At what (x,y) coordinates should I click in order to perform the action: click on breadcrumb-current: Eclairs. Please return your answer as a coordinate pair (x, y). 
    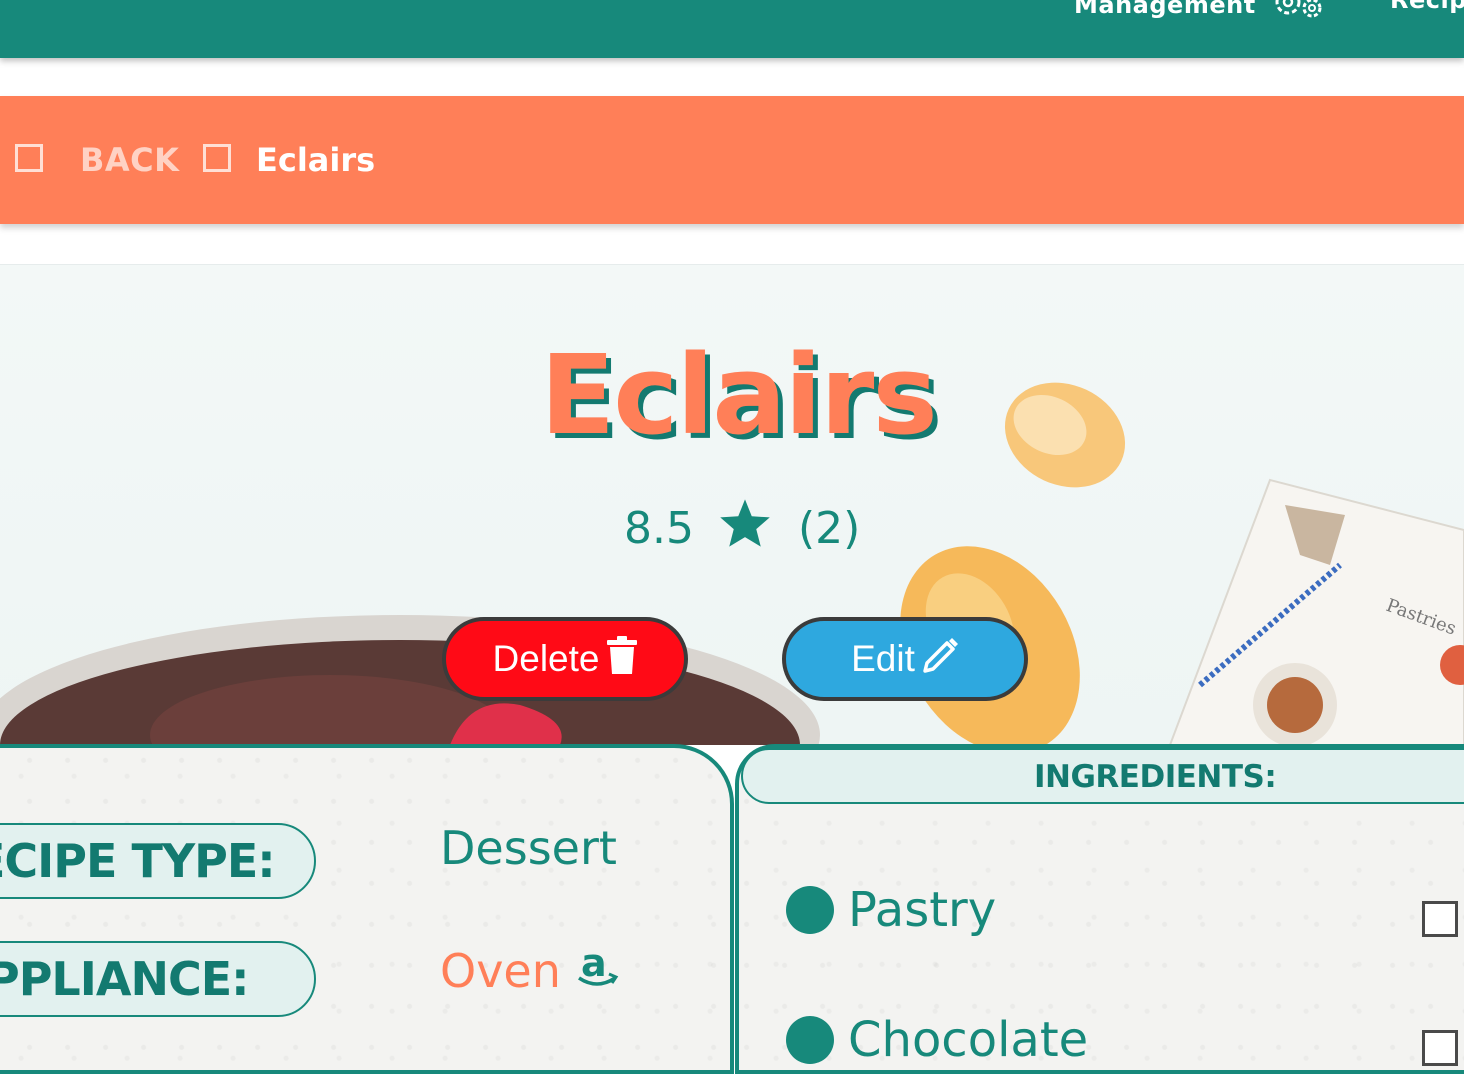
    Looking at the image, I should click on (316, 160).